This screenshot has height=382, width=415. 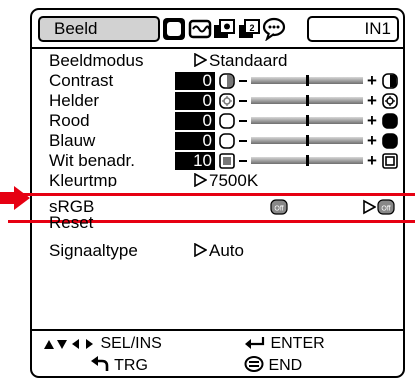 What do you see at coordinates (390, 121) in the screenshot?
I see `red-high-icon` at bounding box center [390, 121].